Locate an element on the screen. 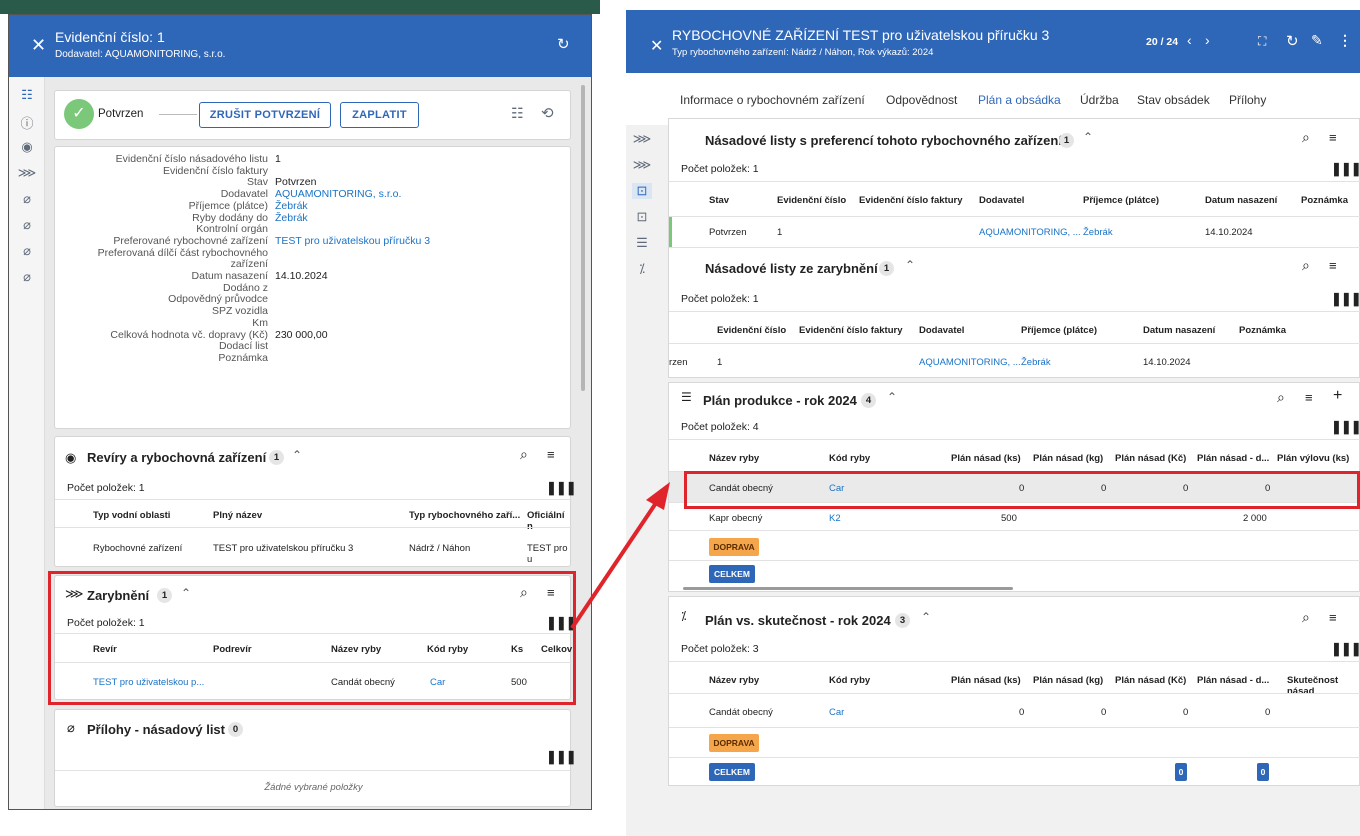 This screenshot has width=1360, height=836. connector-arrow is located at coordinates (620, 556).